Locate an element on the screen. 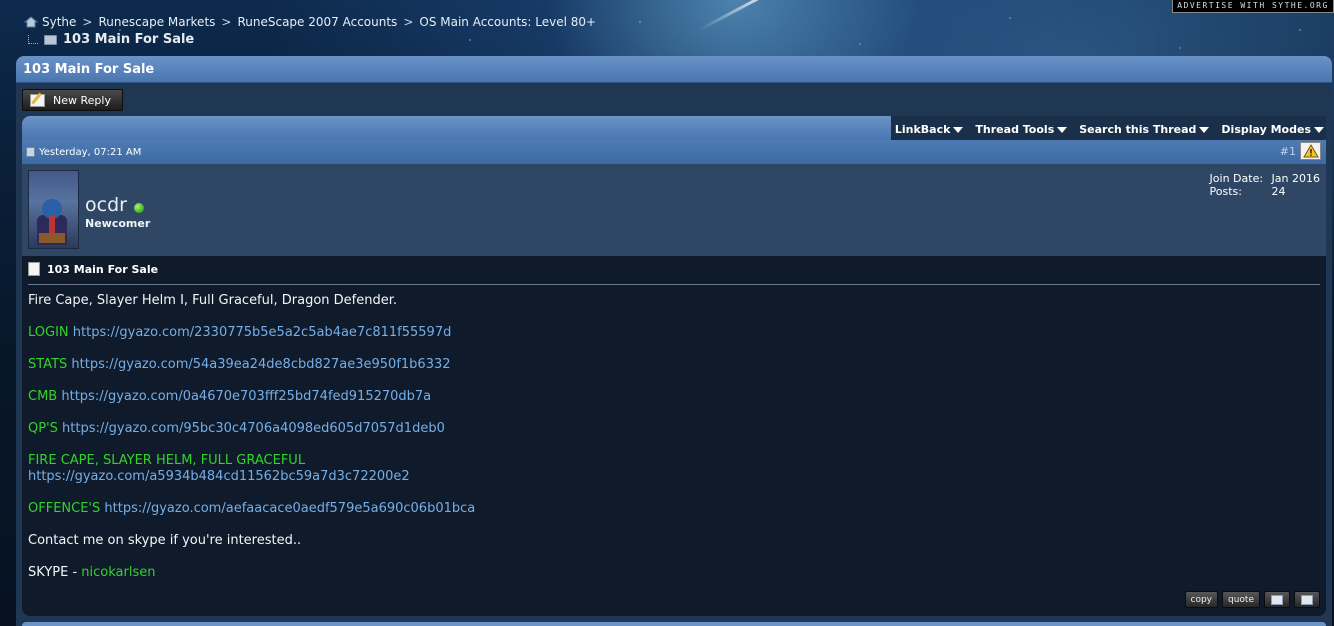  posts-value: 24 is located at coordinates (1278, 191).